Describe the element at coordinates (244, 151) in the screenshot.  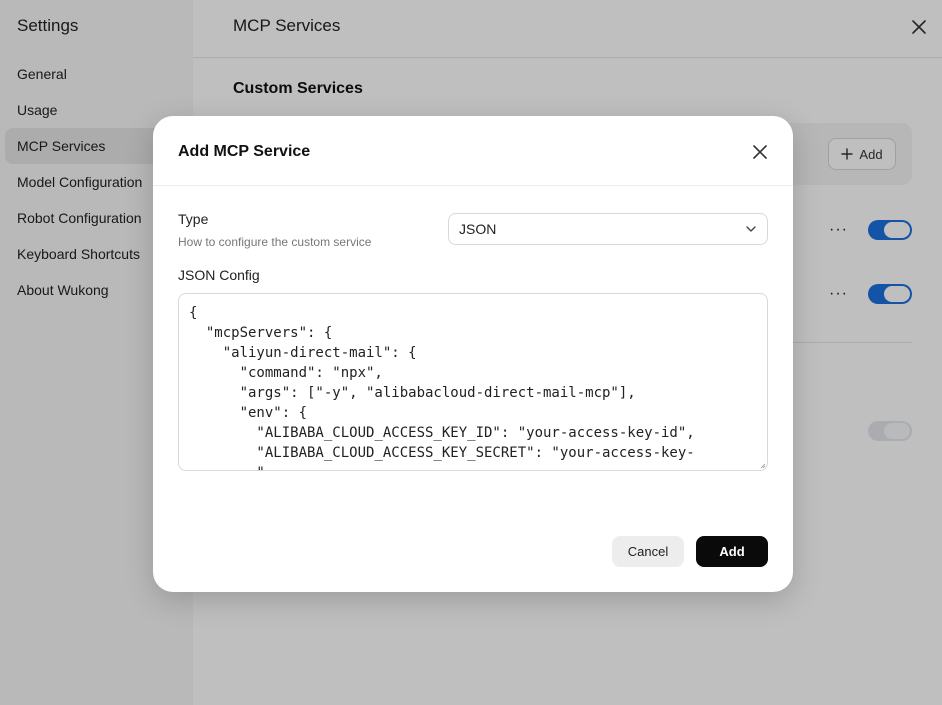
I see `dialog-title: Add MCP Service` at that location.